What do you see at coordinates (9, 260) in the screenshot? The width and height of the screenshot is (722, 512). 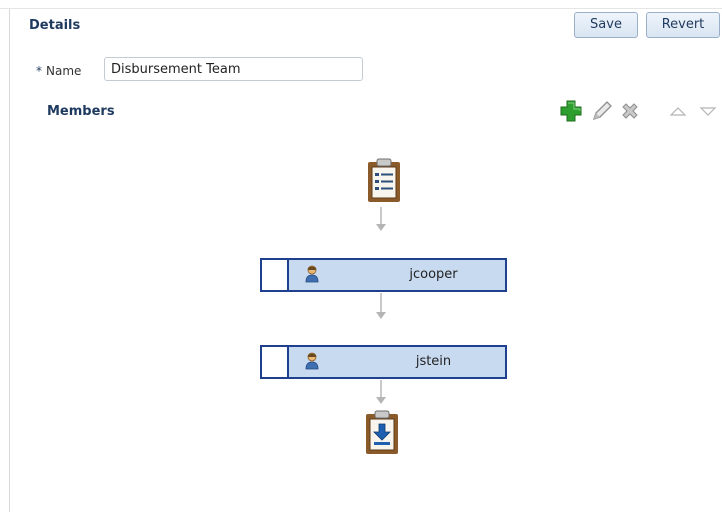 I see `left-divider` at bounding box center [9, 260].